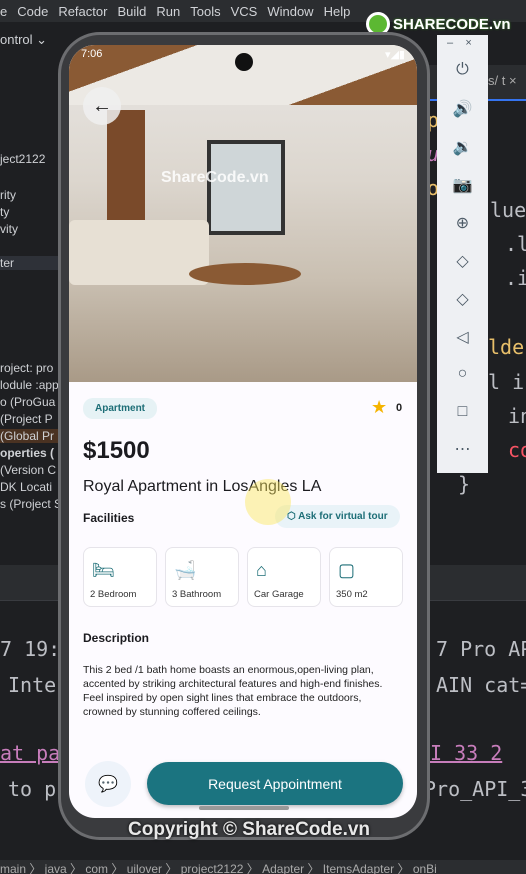 The image size is (526, 874). Describe the element at coordinates (109, 518) in the screenshot. I see `facilities-heading: Facilities` at that location.